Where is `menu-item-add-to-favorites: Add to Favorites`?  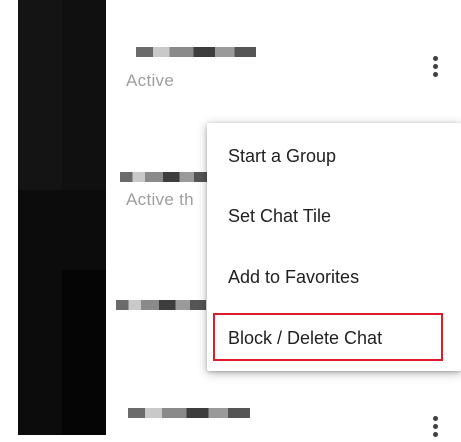 menu-item-add-to-favorites: Add to Favorites is located at coordinates (334, 277).